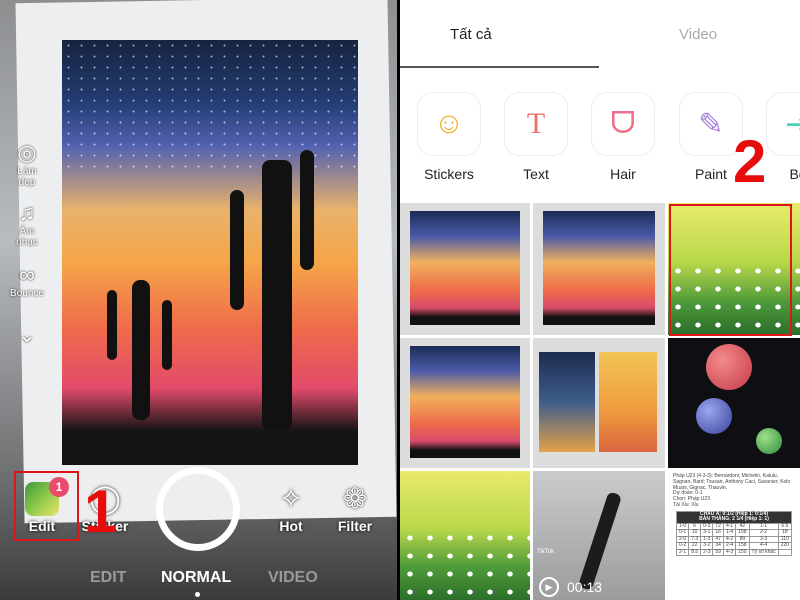 This screenshot has width=800, height=600. Describe the element at coordinates (750, 161) in the screenshot. I see `step-number-2: 2` at that location.